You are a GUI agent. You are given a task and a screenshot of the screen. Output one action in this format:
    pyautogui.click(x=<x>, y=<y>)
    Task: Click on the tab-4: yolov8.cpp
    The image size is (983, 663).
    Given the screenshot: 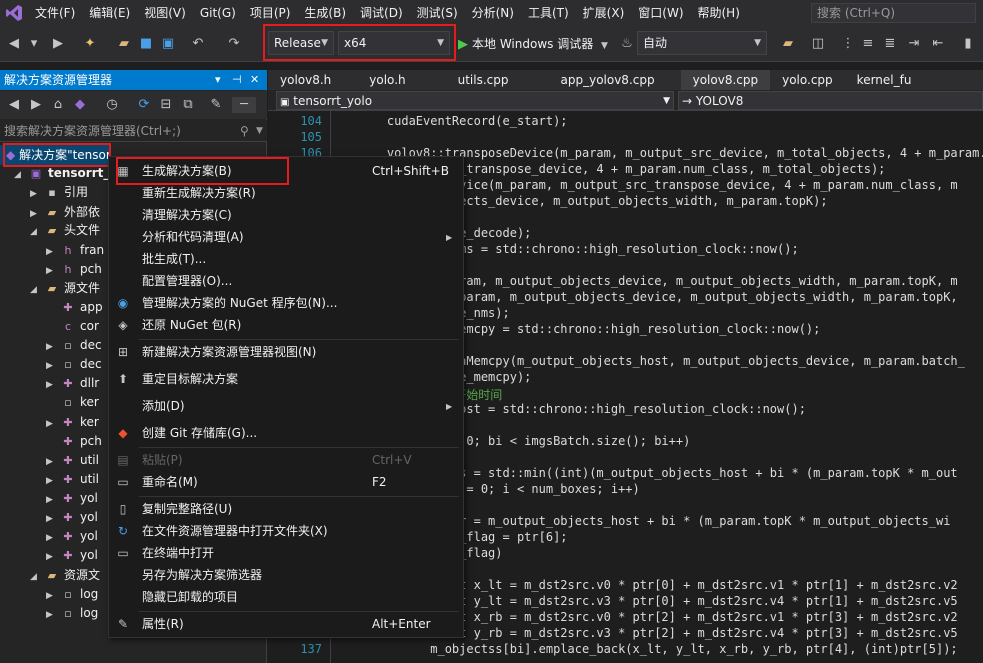 What is the action you would take?
    pyautogui.click(x=725, y=80)
    